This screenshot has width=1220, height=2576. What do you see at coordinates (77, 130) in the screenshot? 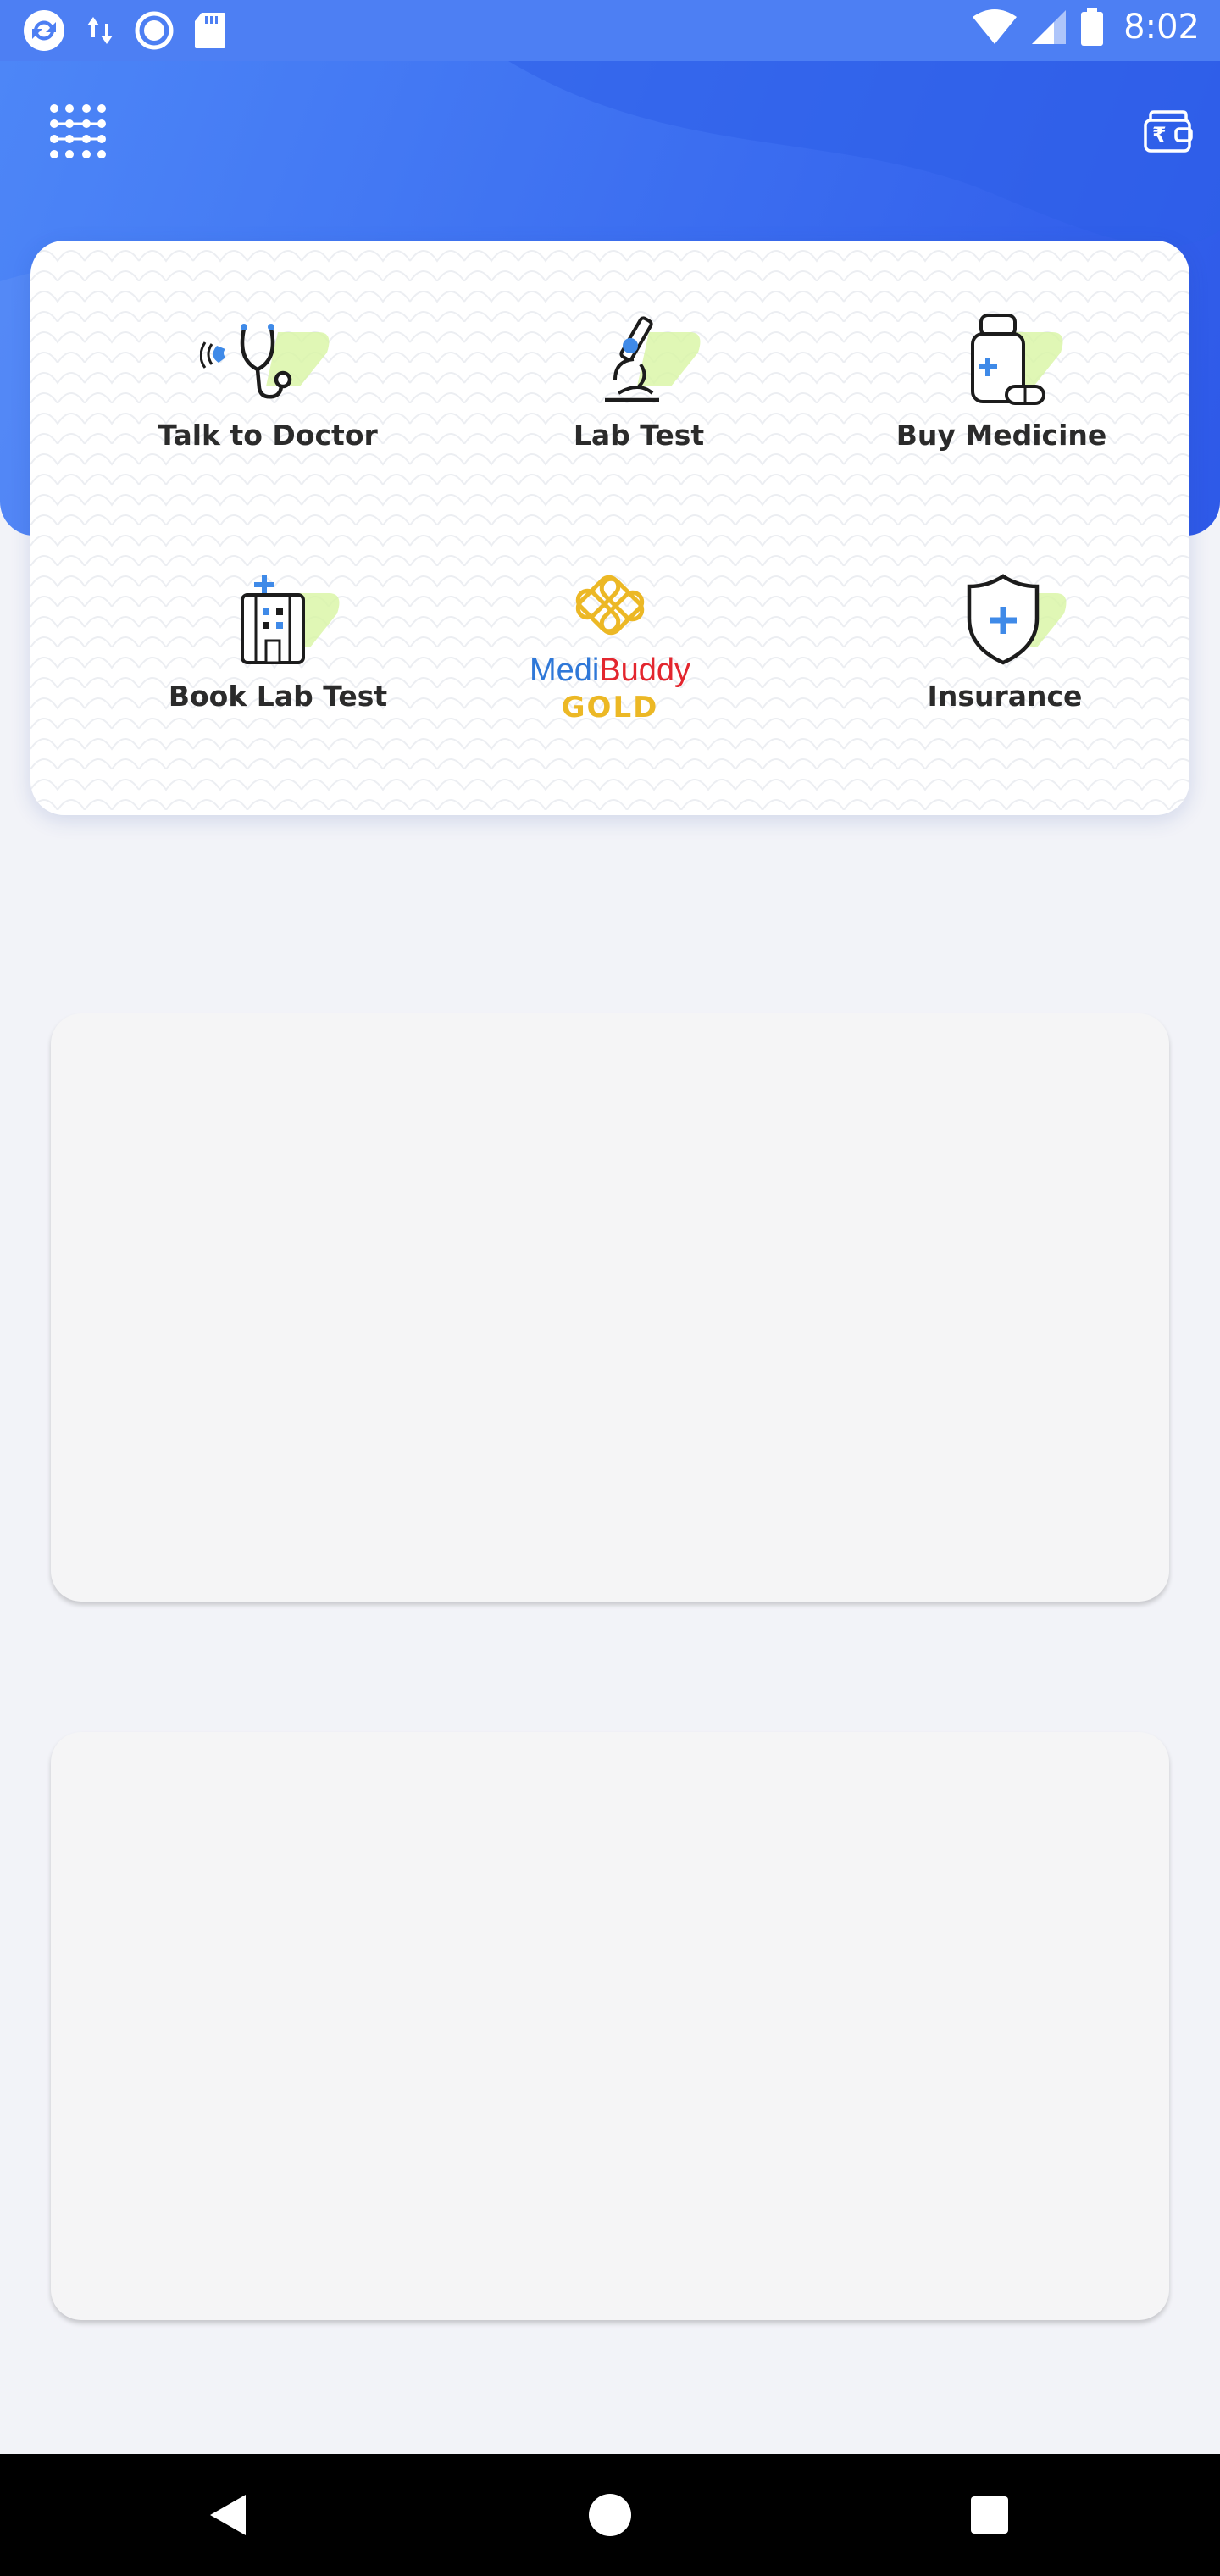
I see `grid-menu-icon` at bounding box center [77, 130].